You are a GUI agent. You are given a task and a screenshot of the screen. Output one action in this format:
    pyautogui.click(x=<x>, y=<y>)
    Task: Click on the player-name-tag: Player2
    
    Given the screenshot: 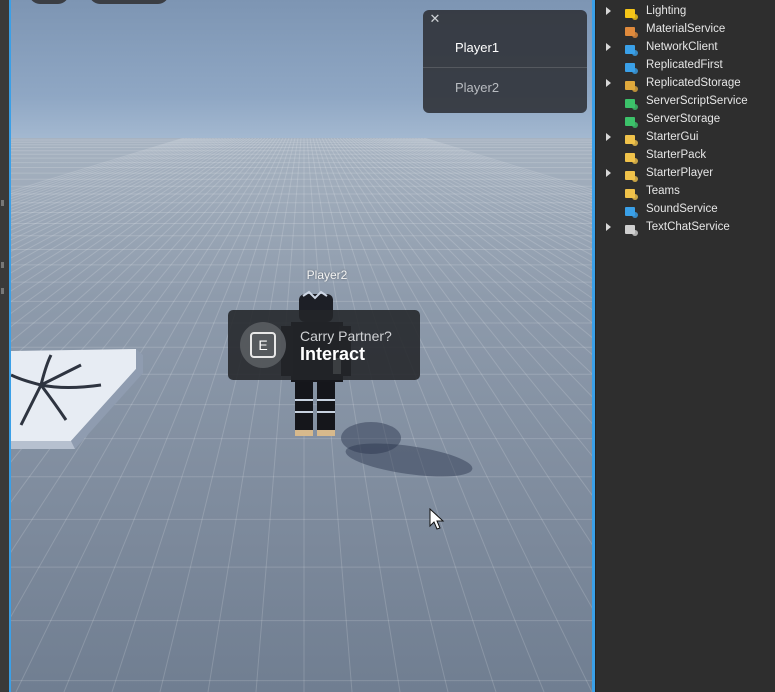 What is the action you would take?
    pyautogui.click(x=327, y=275)
    